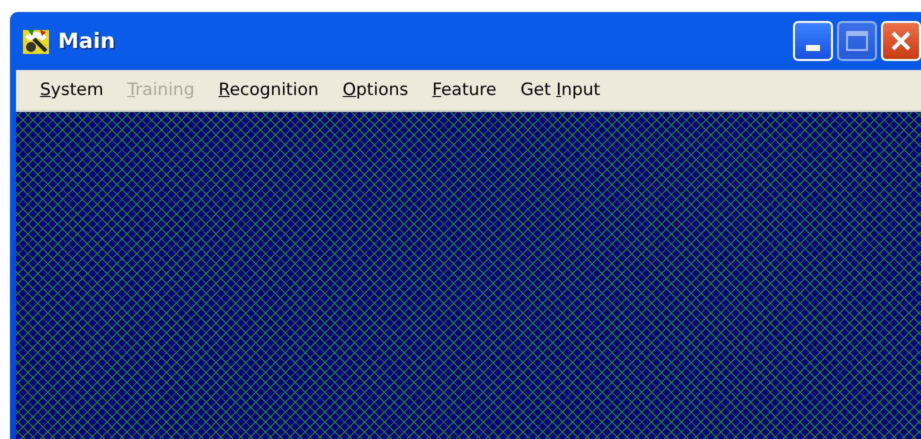  I want to click on menu-item: Options, so click(375, 90).